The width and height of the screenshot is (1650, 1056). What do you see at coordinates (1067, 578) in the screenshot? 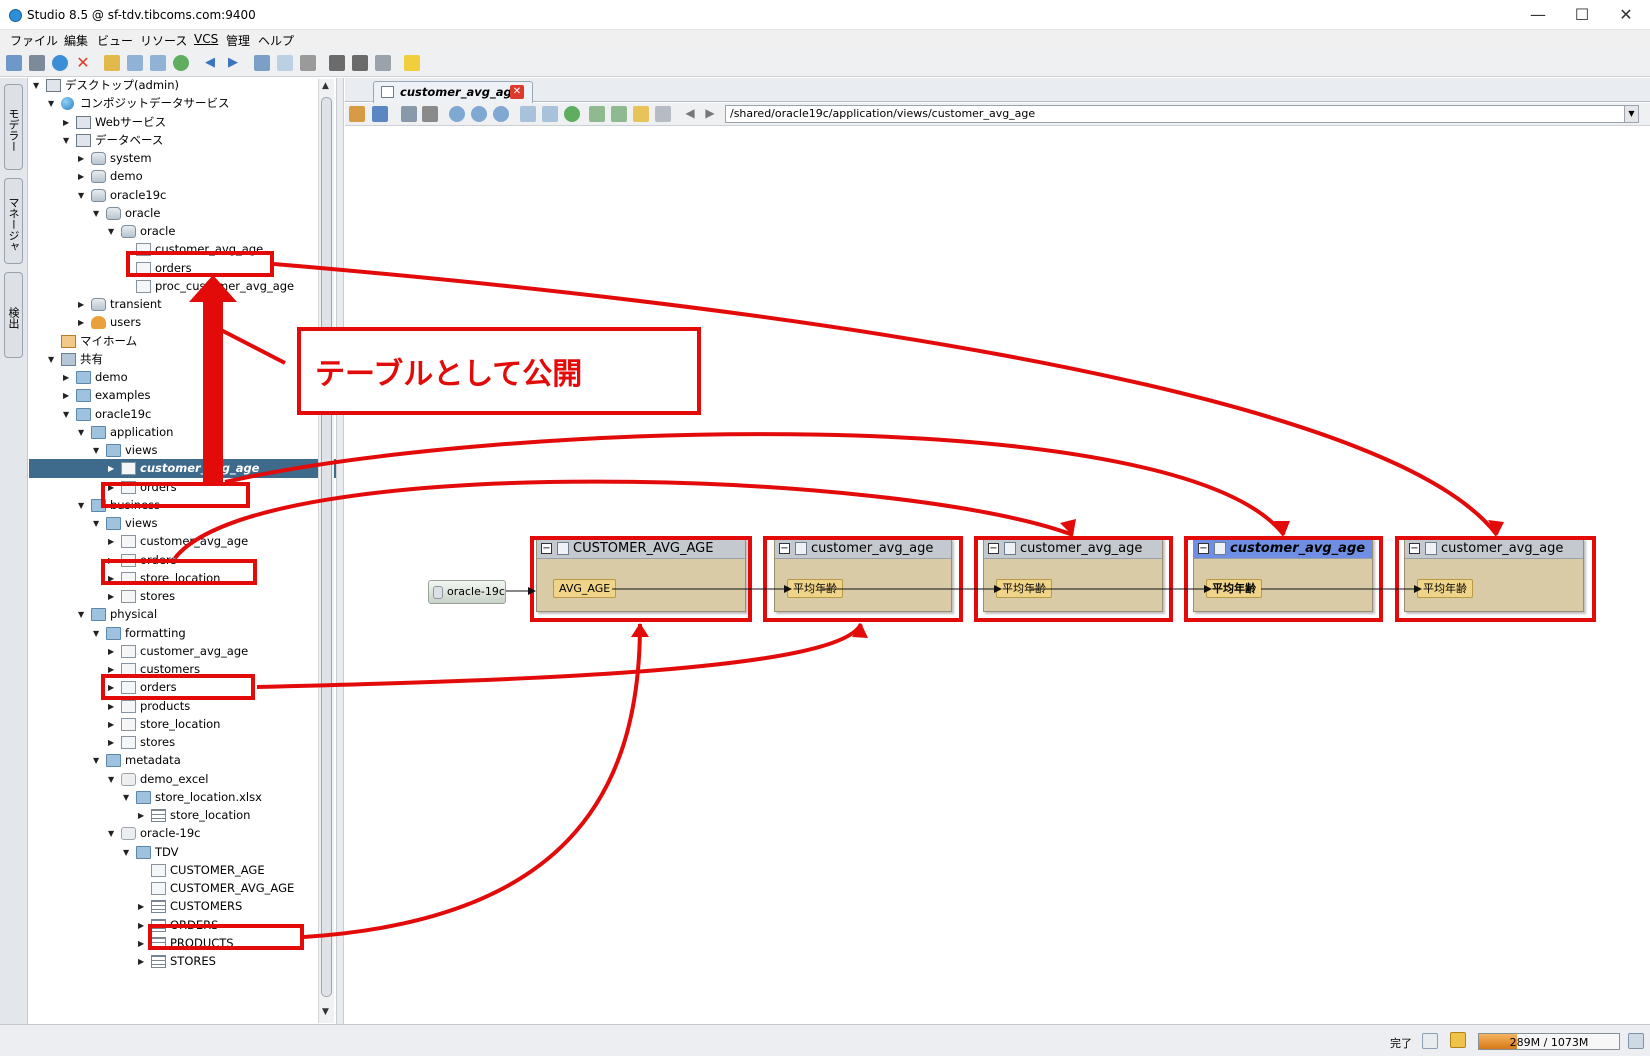
I see `red-arrowheads` at bounding box center [1067, 578].